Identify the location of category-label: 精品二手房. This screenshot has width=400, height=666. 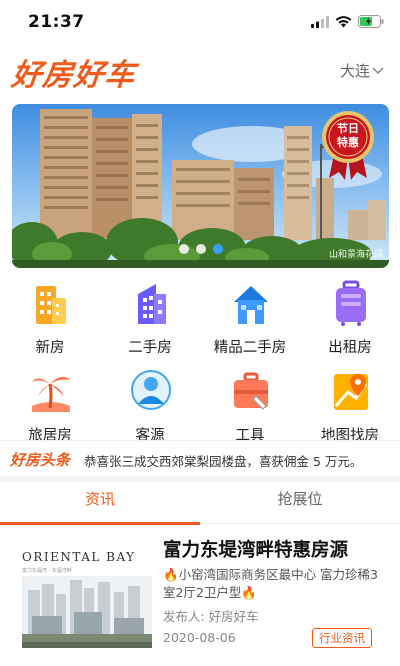
(250, 348).